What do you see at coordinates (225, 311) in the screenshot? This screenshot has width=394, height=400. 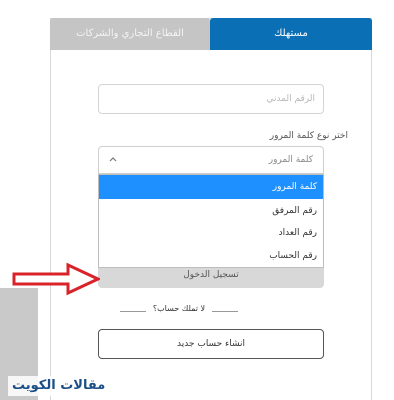 I see `divider-right` at bounding box center [225, 311].